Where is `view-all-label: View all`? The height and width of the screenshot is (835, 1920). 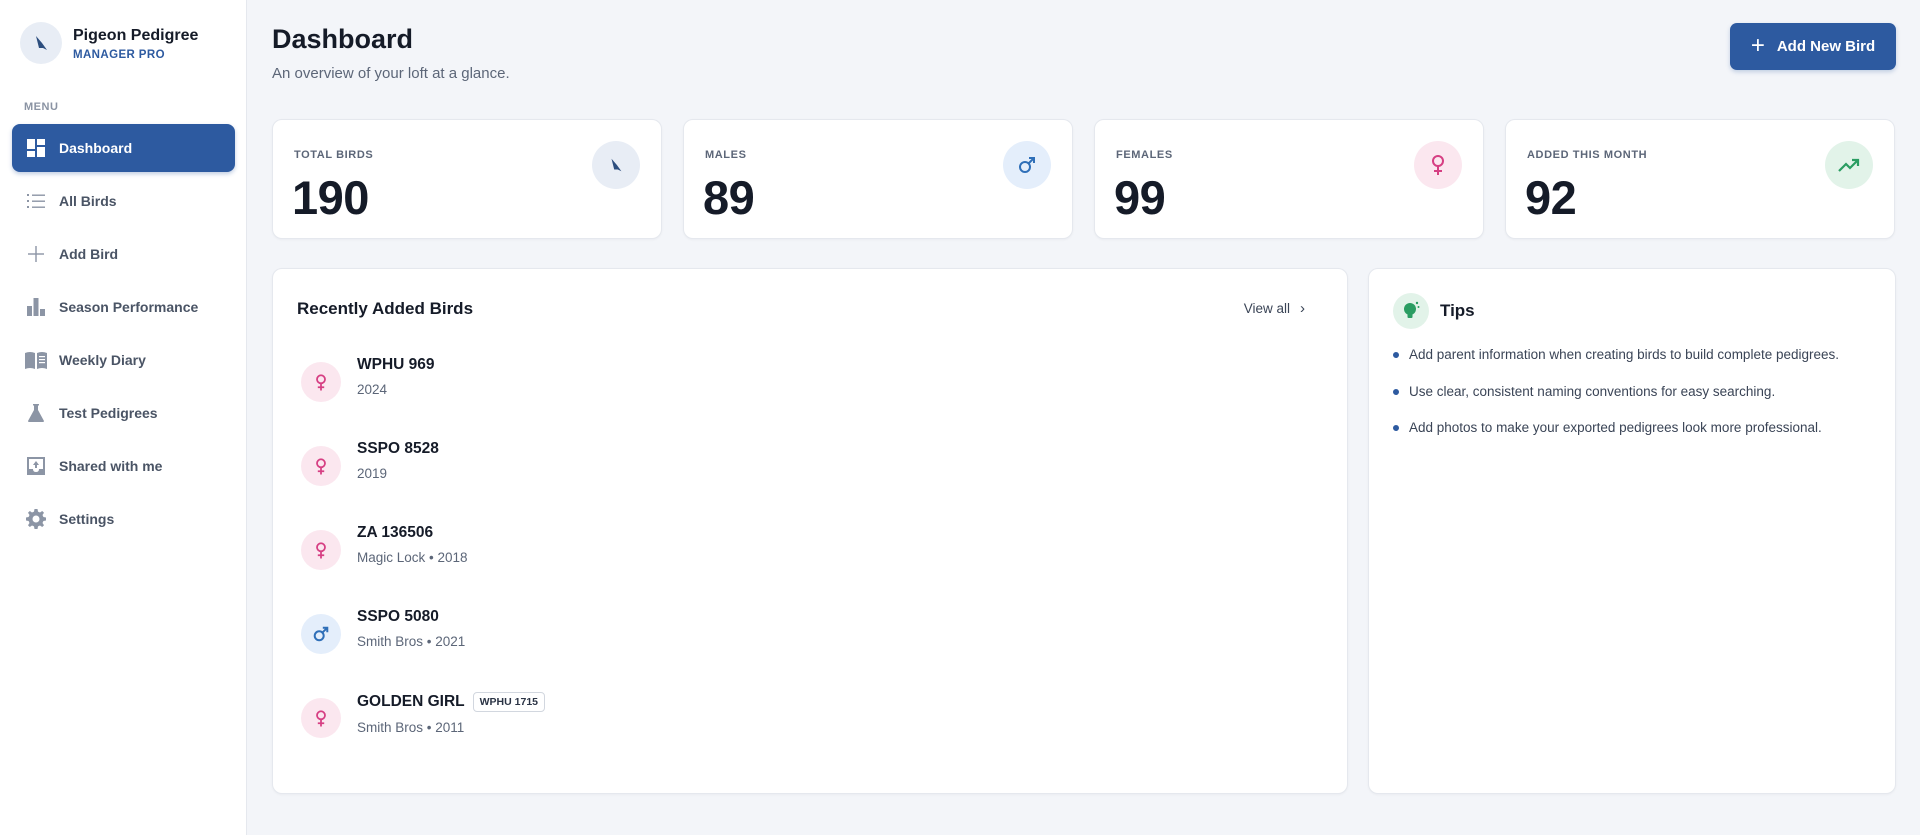
view-all-label: View all is located at coordinates (1266, 308).